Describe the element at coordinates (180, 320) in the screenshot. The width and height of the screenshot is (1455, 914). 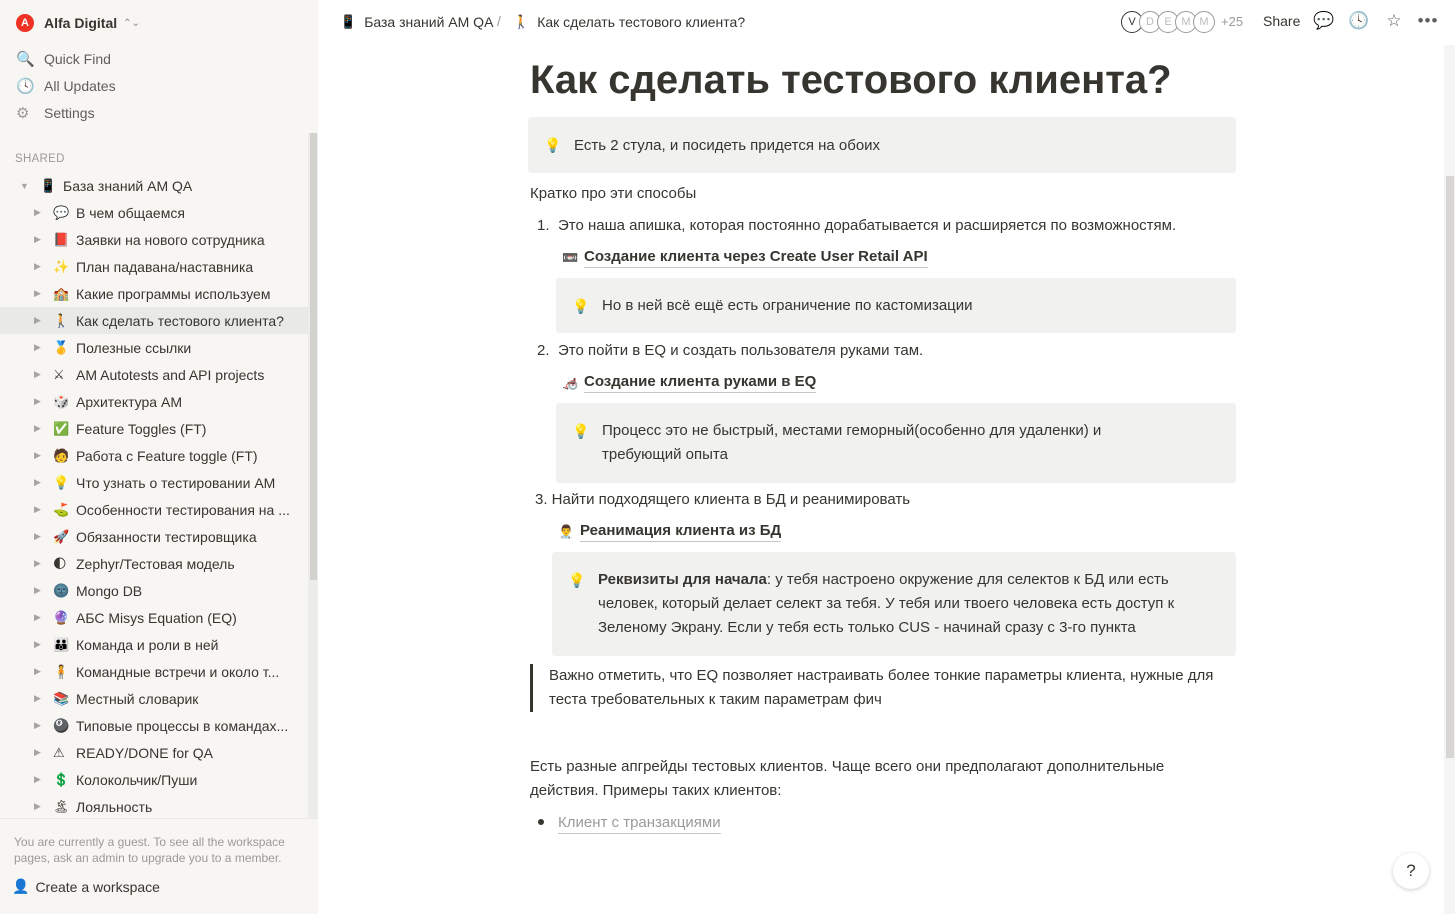
I see `sidebar-item-label: Как сделать тестового клиента?` at that location.